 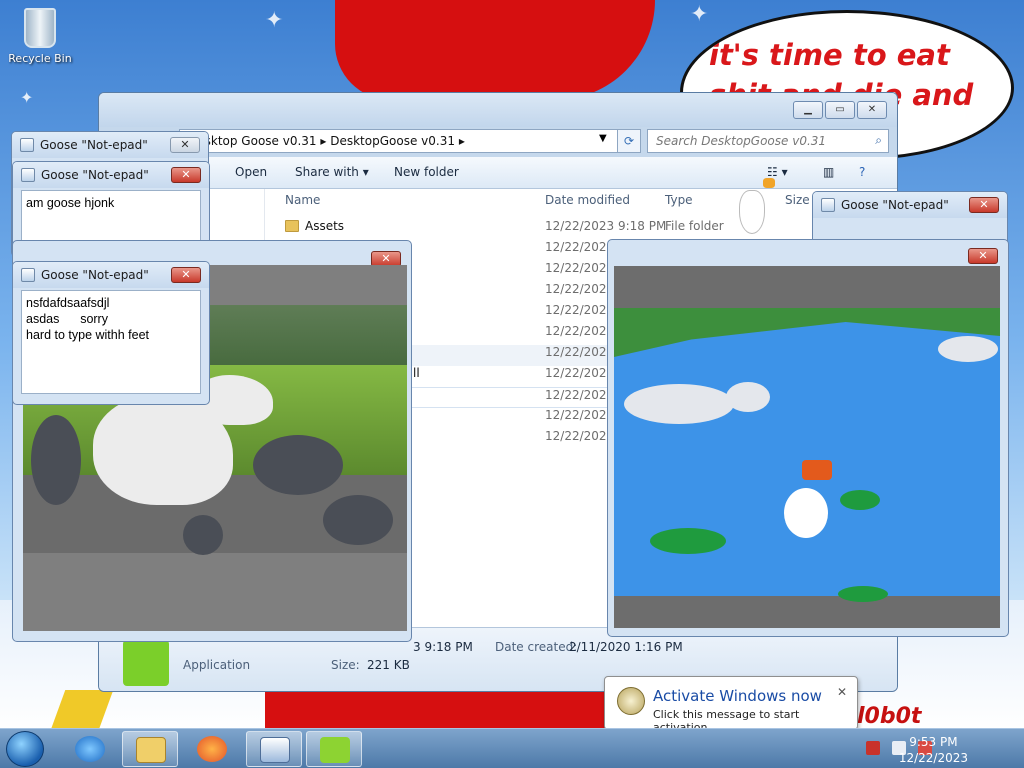 I want to click on taskbar-desktop-goose, so click(x=334, y=749).